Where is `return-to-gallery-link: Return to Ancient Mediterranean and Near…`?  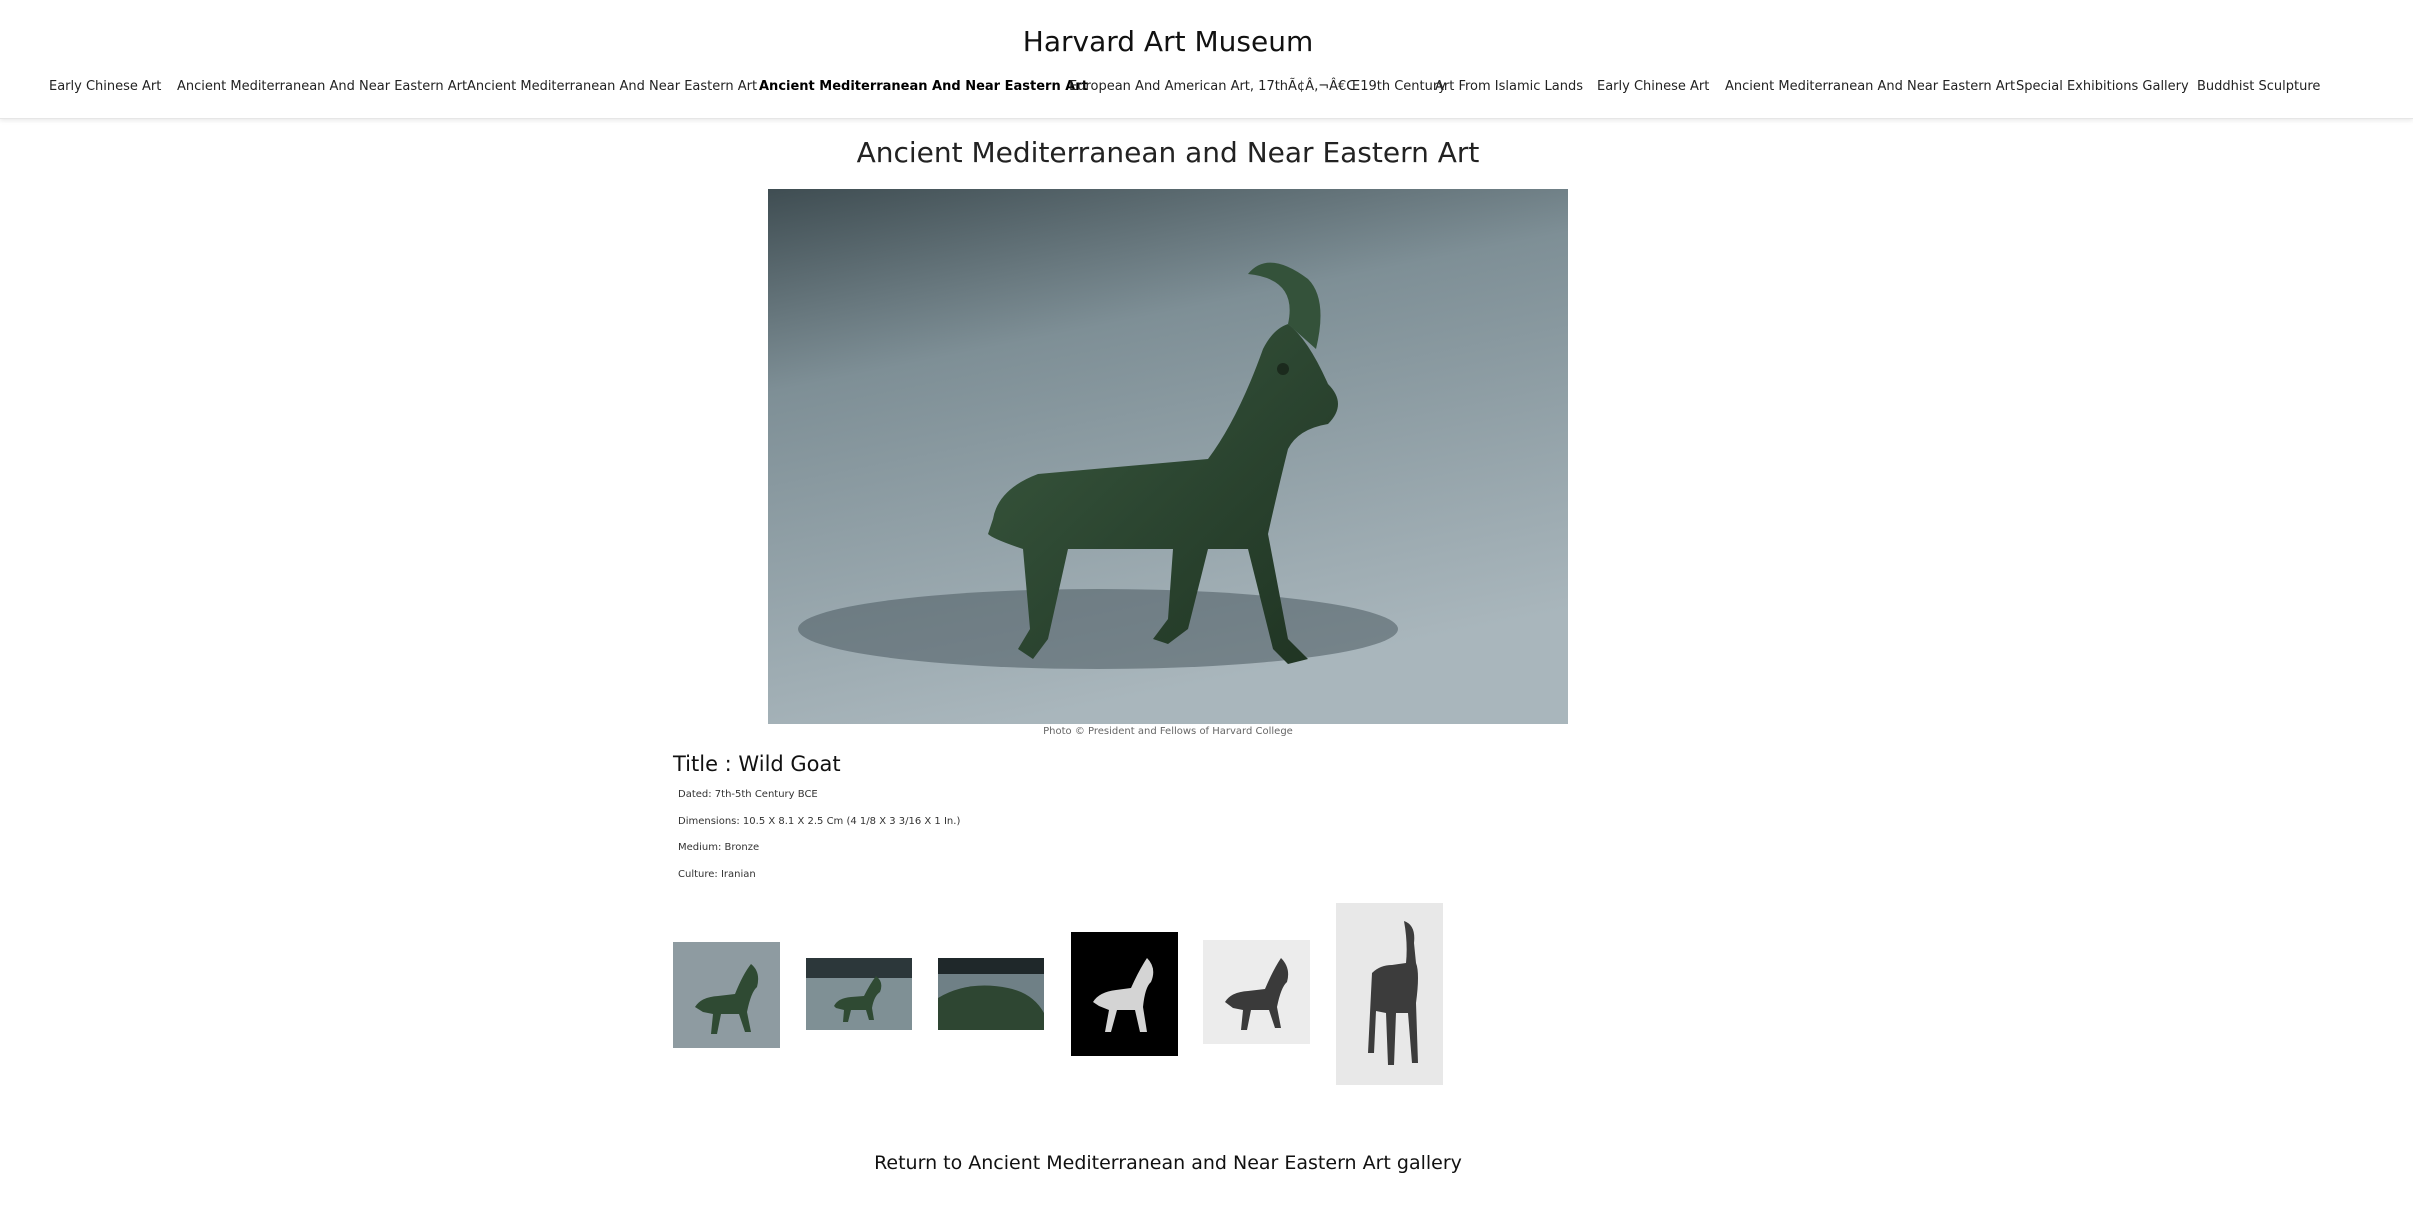
return-to-gallery-link: Return to Ancient Mediterranean and Near… is located at coordinates (1168, 1163).